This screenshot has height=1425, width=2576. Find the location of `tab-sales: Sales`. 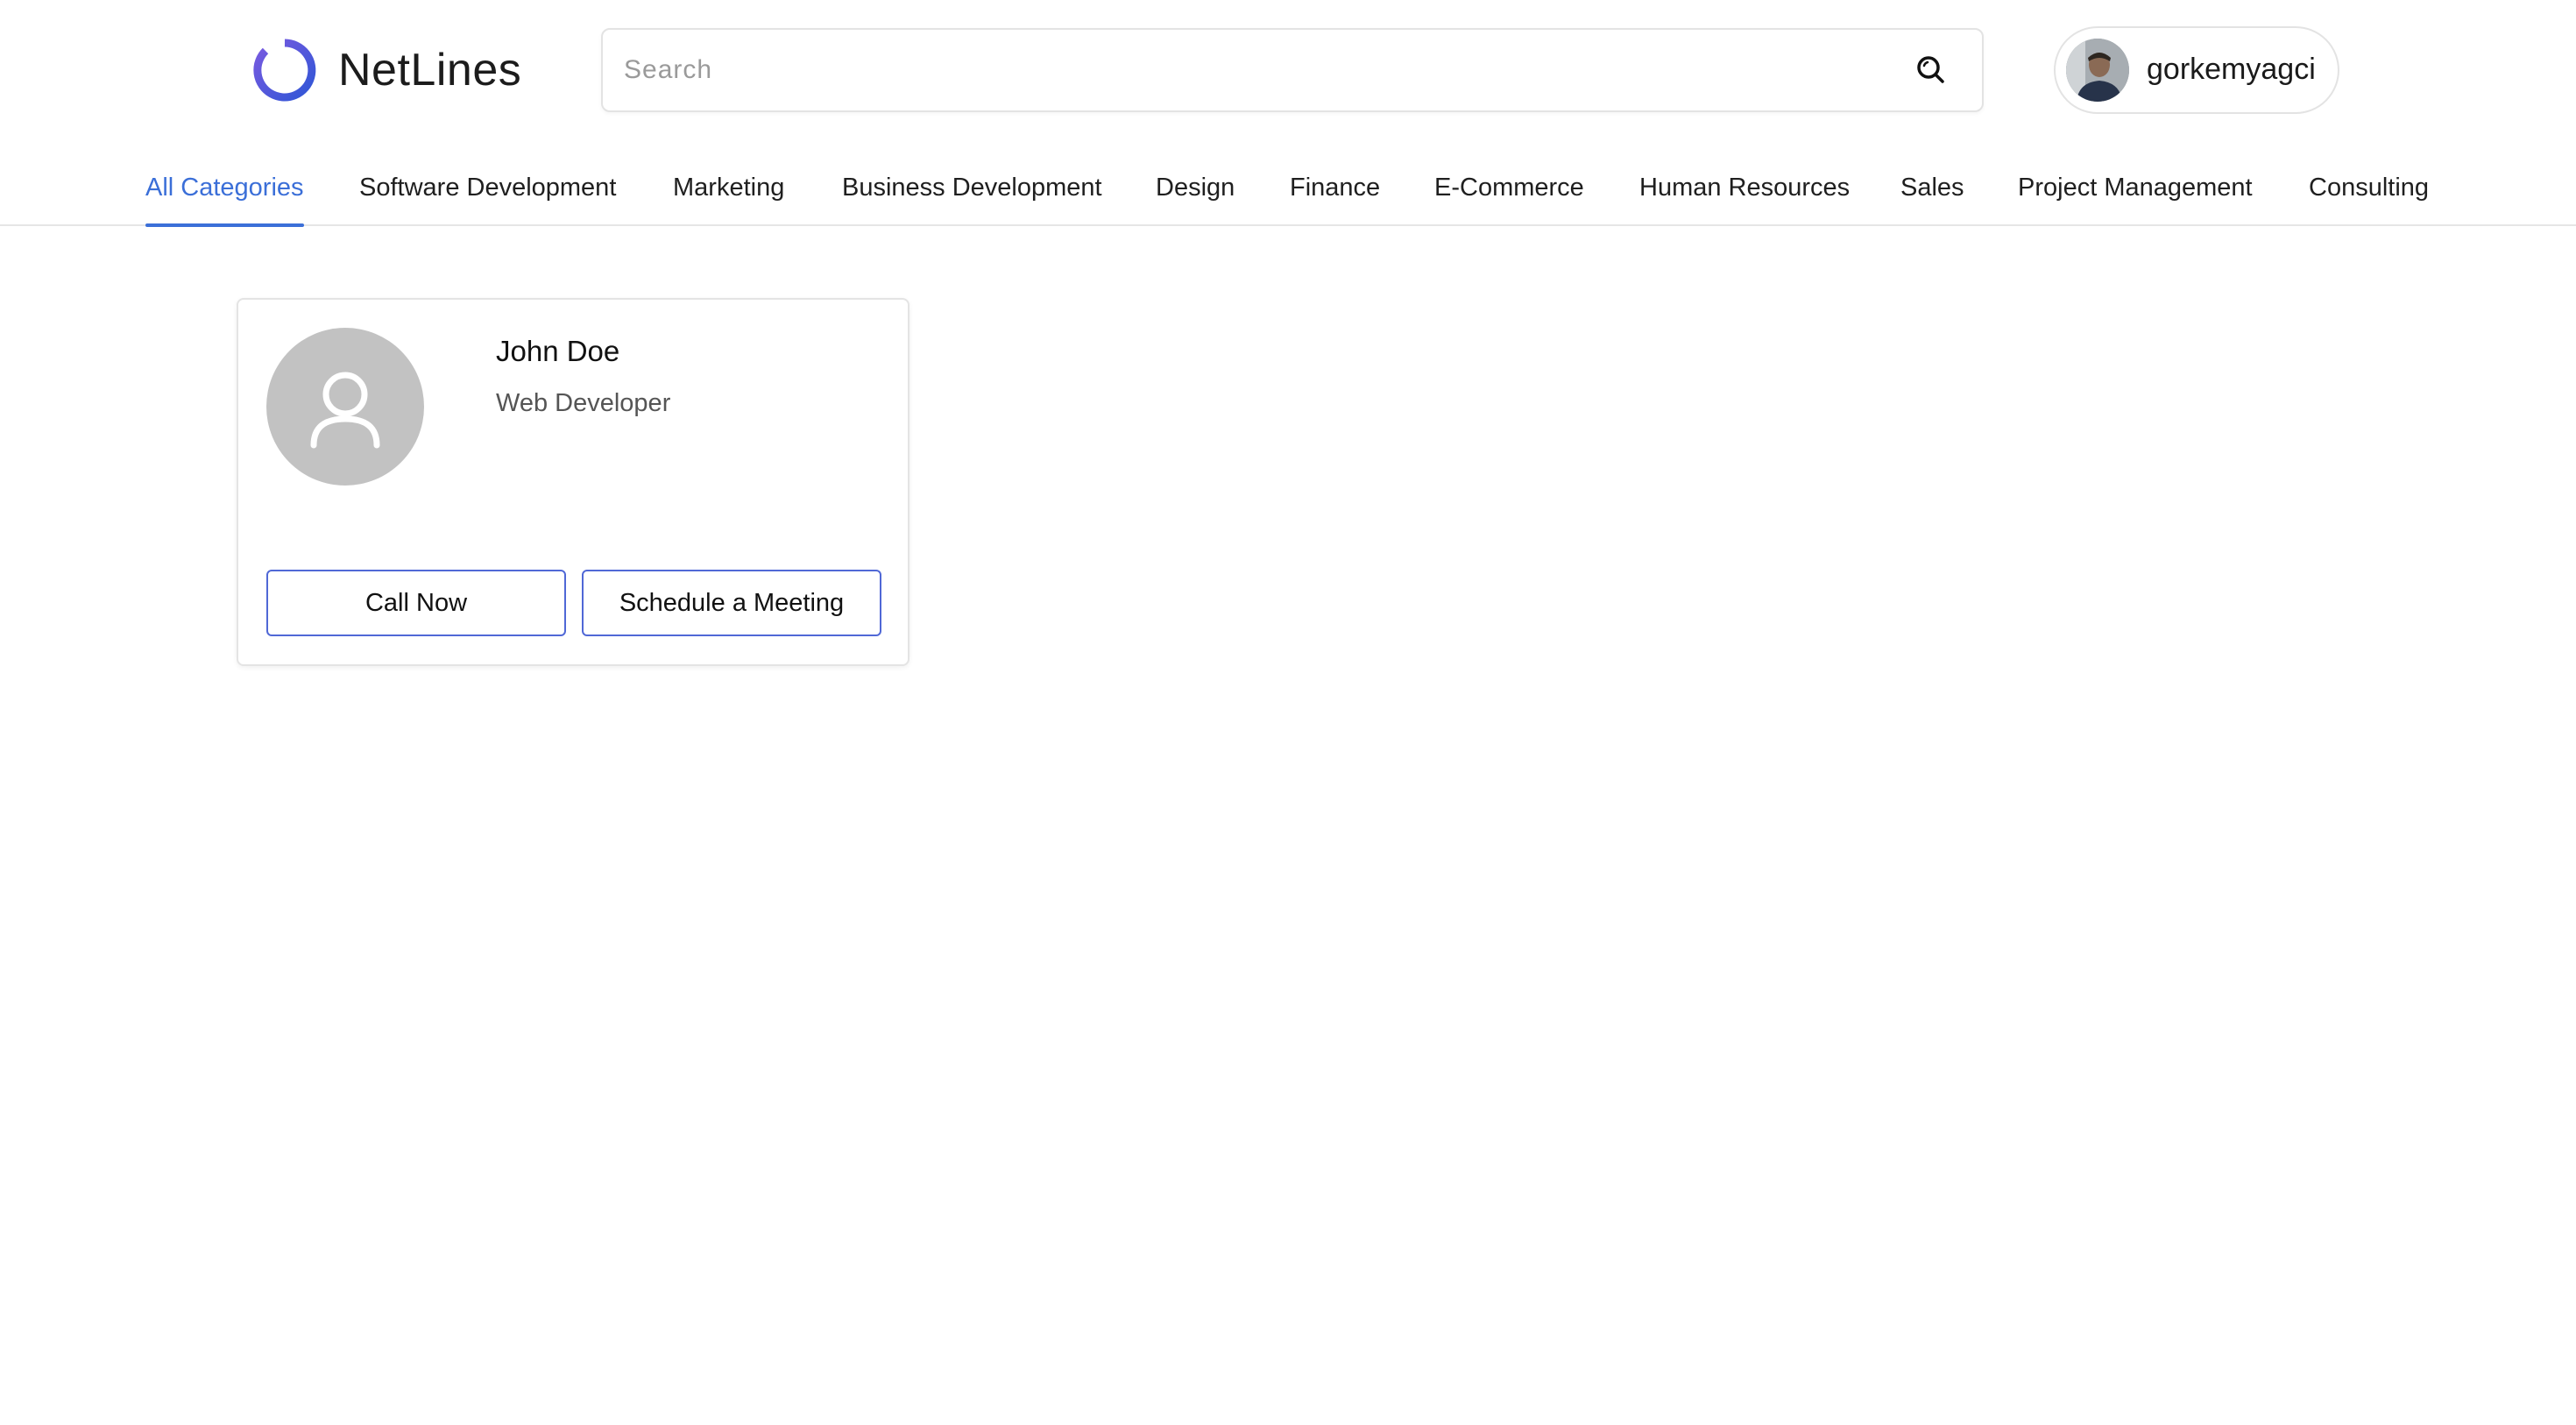

tab-sales: Sales is located at coordinates (1932, 192).